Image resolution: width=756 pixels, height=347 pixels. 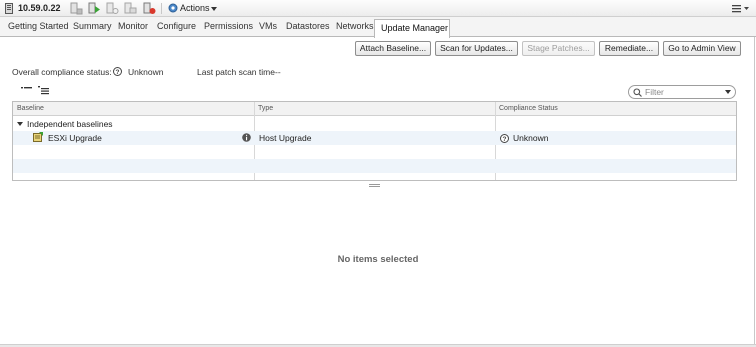 What do you see at coordinates (531, 138) in the screenshot?
I see `baseline-compliance-status: Unknown` at bounding box center [531, 138].